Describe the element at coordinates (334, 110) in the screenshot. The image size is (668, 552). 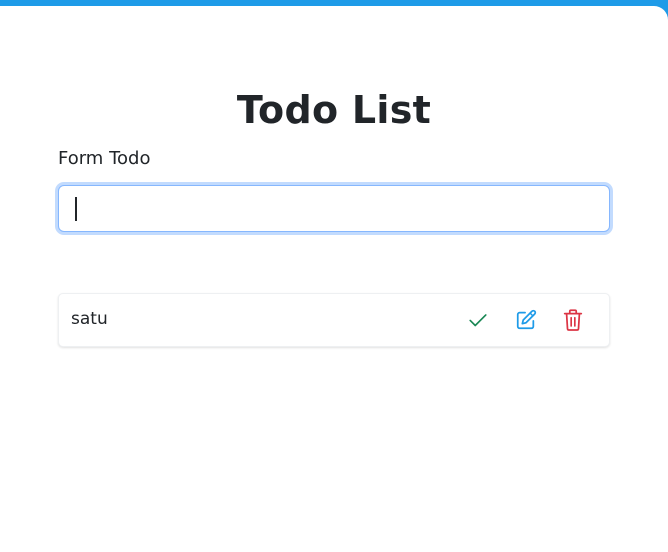
I see `page-title: Todo List` at that location.